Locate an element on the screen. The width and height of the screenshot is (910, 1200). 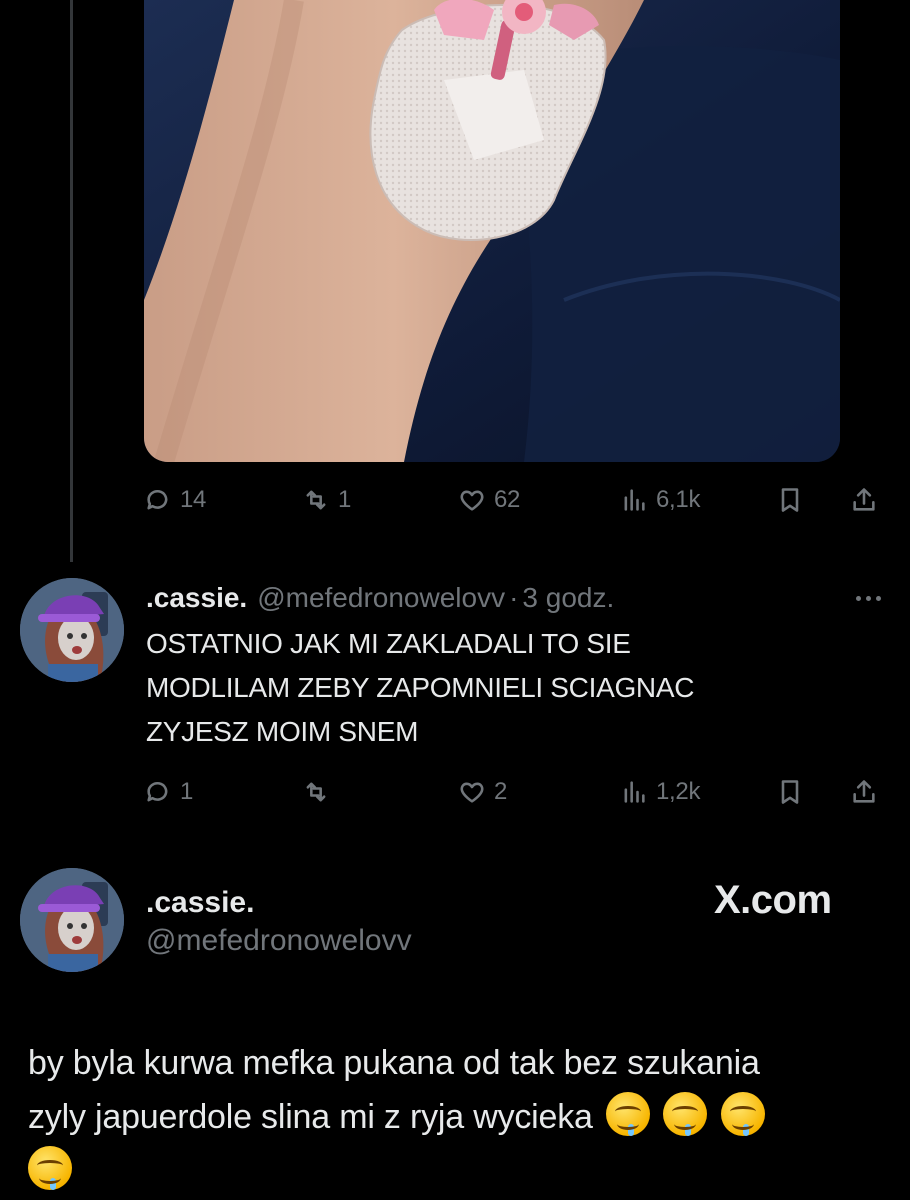
quoted-author-avatar is located at coordinates (72, 920).